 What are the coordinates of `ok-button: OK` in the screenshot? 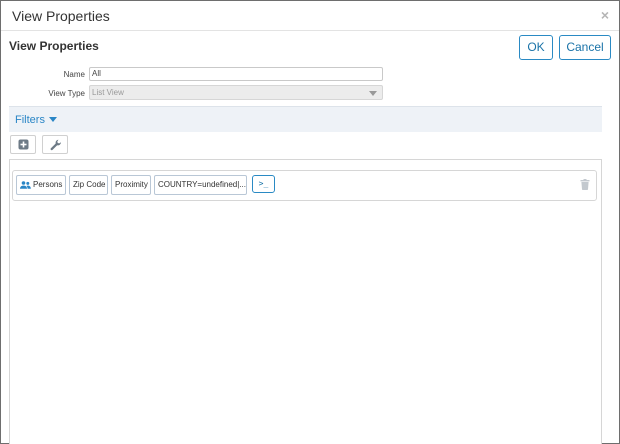 It's located at (536, 47).